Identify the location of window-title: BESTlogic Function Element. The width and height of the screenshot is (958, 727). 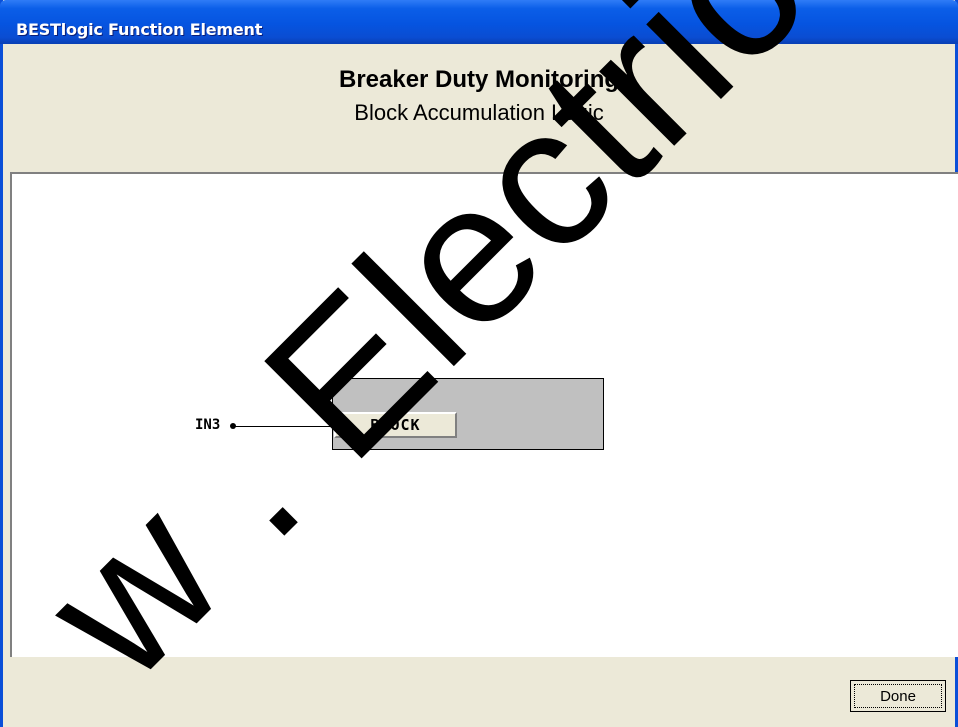
(139, 29).